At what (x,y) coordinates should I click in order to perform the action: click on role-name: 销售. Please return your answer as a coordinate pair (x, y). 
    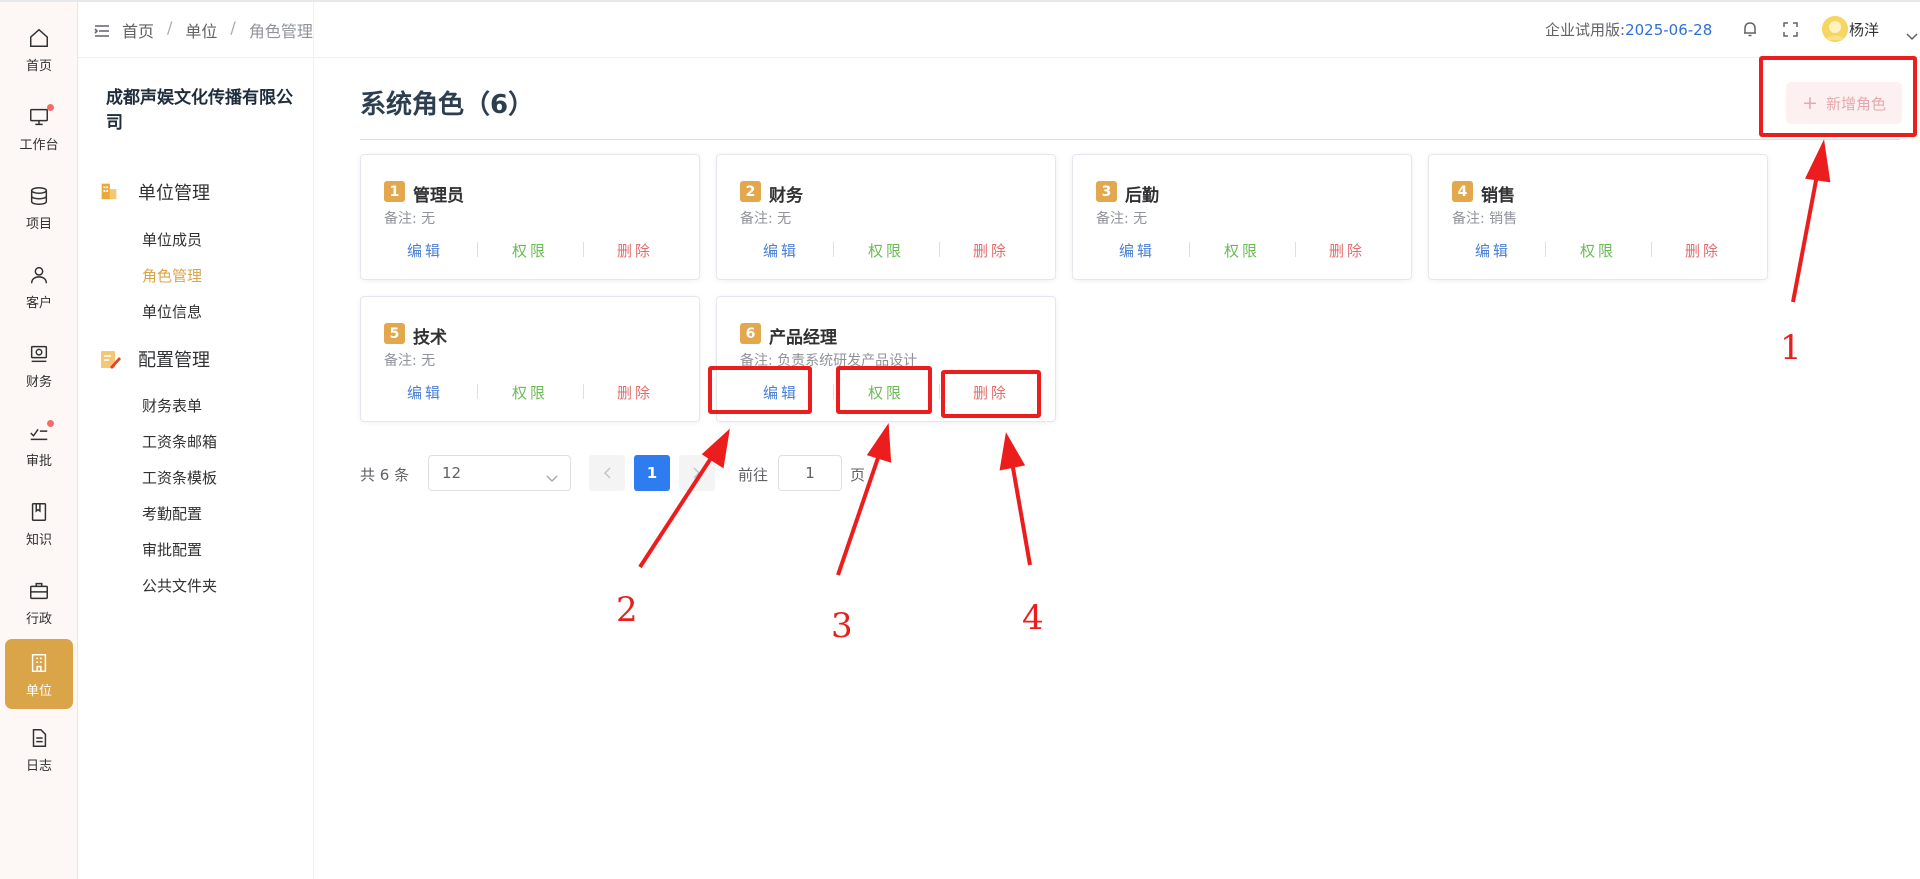
    Looking at the image, I should click on (1498, 196).